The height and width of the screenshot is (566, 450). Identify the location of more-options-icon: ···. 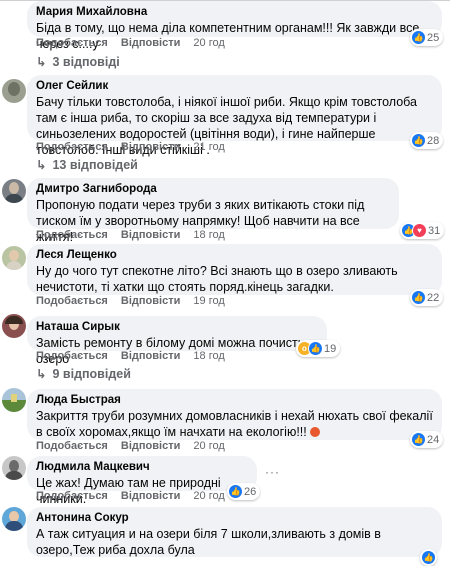
(272, 472).